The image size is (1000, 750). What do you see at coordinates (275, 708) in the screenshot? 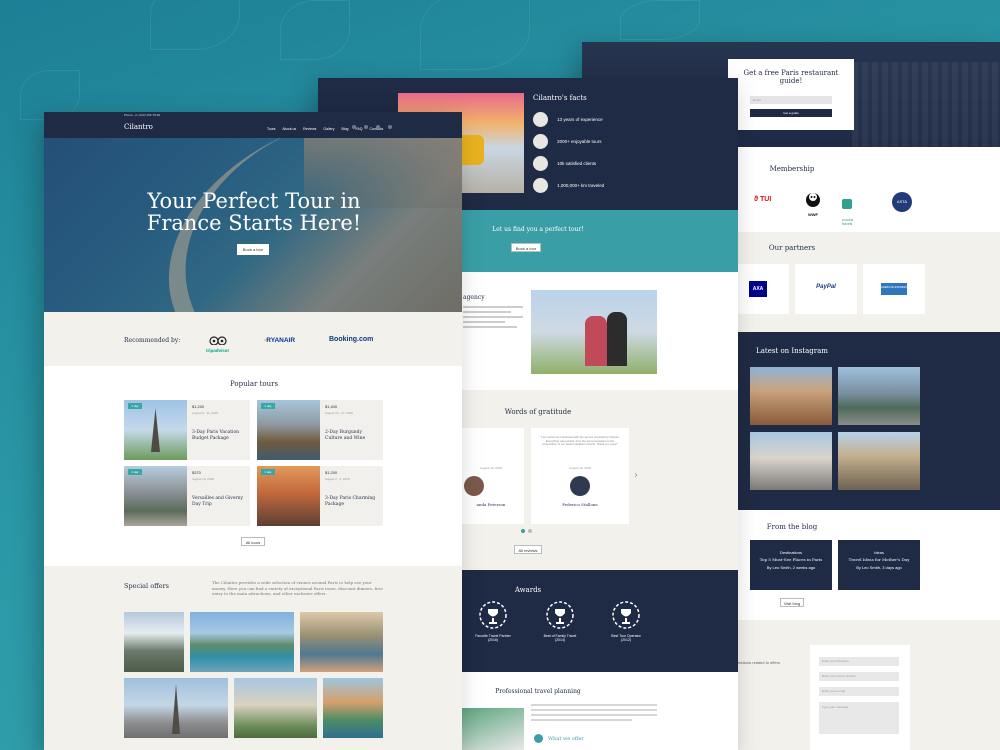
I see `offer-photo-chateau` at bounding box center [275, 708].